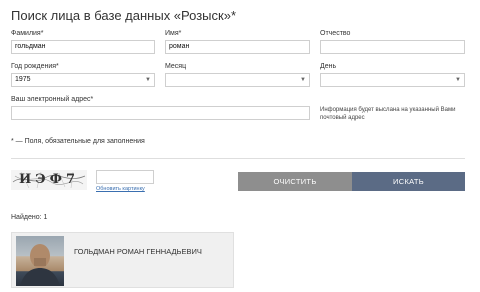 This screenshot has height=292, width=480. I want to click on patronymic-label: Отчество, so click(335, 33).